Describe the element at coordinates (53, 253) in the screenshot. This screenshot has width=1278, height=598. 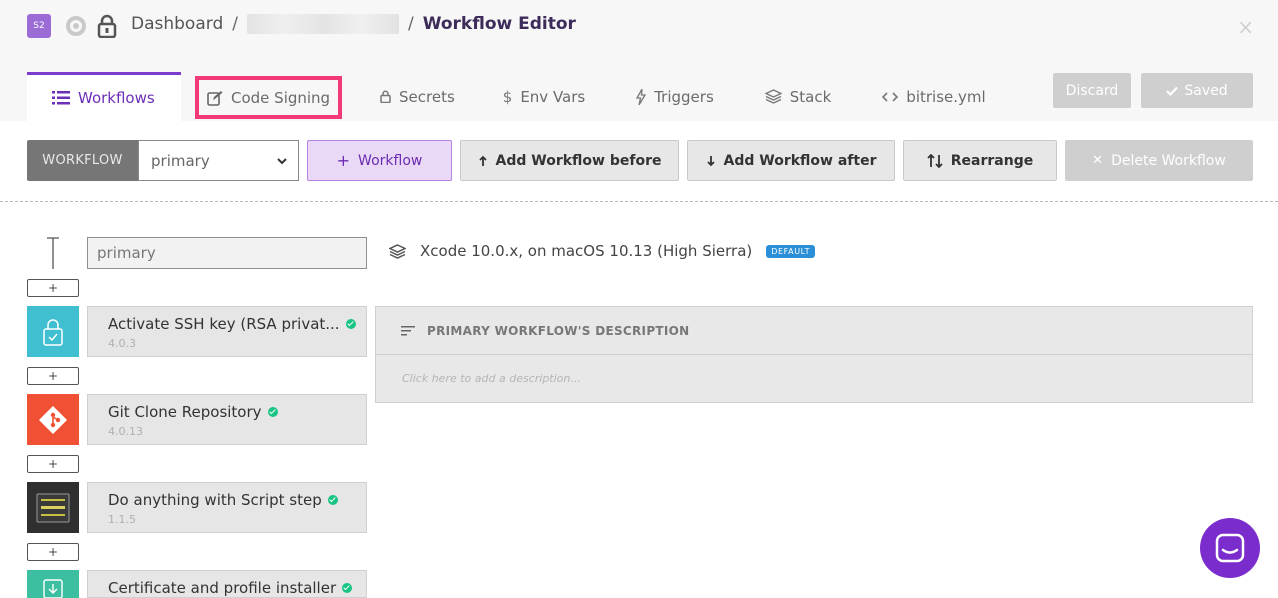
I see `workflow-start-icon` at that location.